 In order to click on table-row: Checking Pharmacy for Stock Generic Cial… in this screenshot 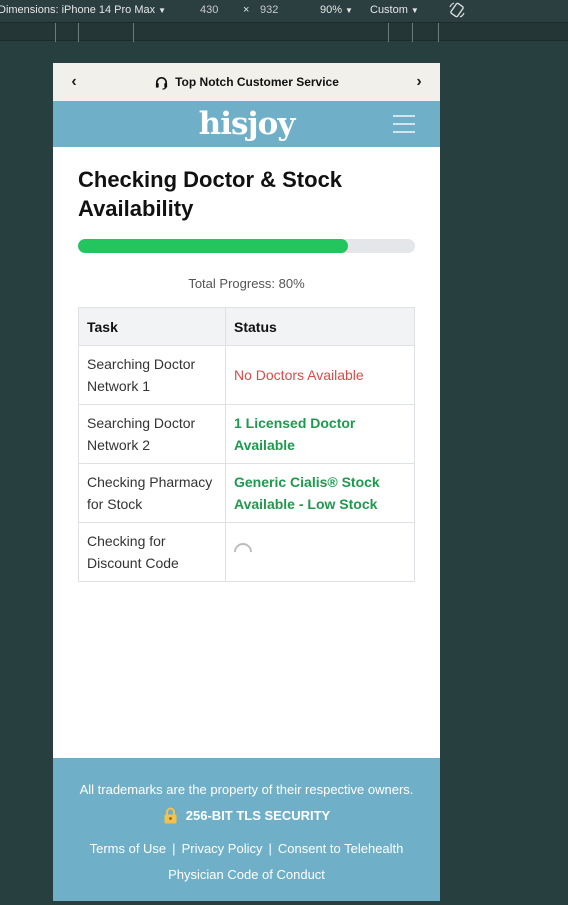, I will do `click(246, 493)`.